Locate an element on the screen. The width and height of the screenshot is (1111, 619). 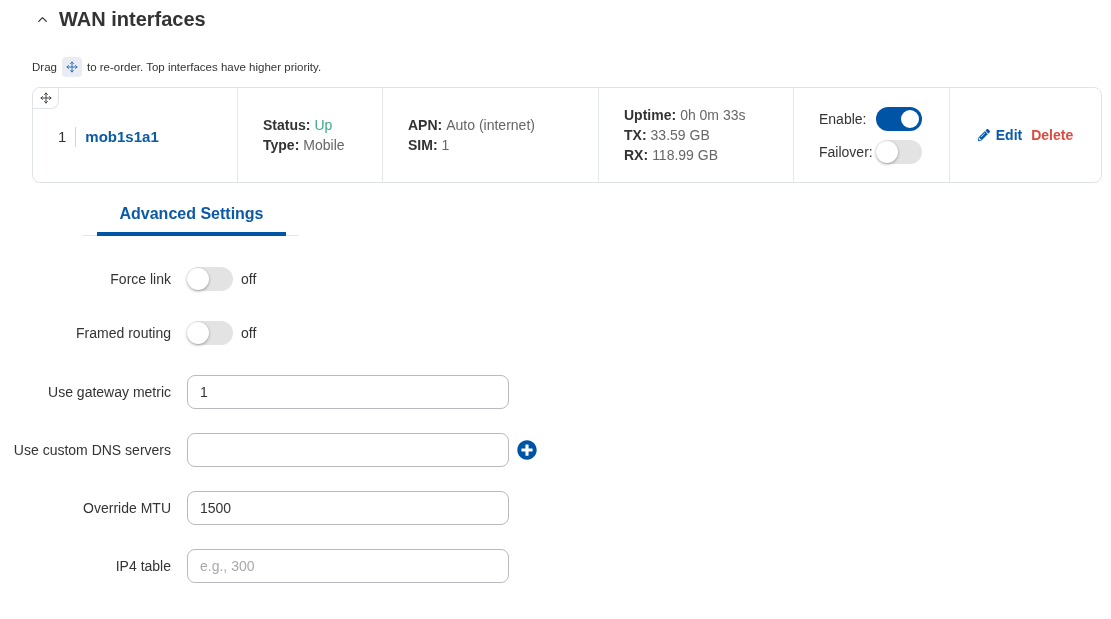
hint-text: Drag is located at coordinates (44, 67).